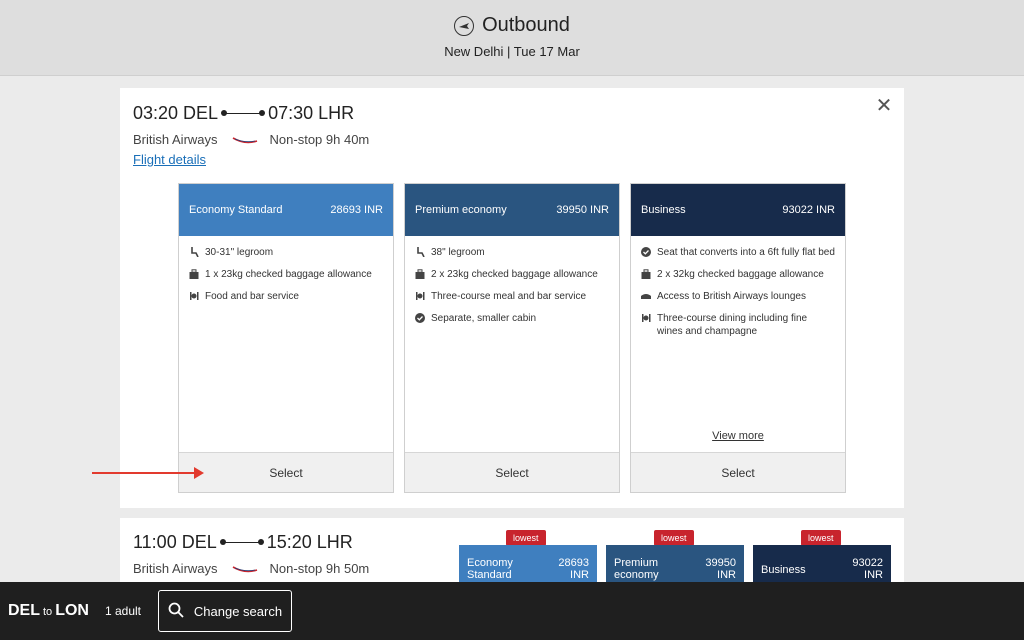 The height and width of the screenshot is (640, 1024). I want to click on feature-text: Food and bar service, so click(252, 296).